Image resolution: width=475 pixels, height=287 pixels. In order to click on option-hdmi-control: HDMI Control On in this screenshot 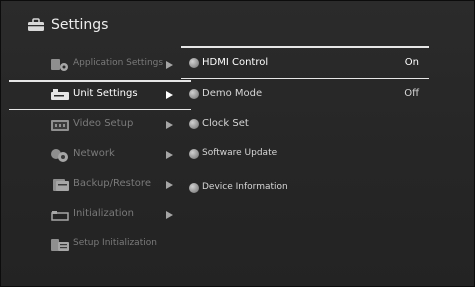, I will do `click(305, 63)`.